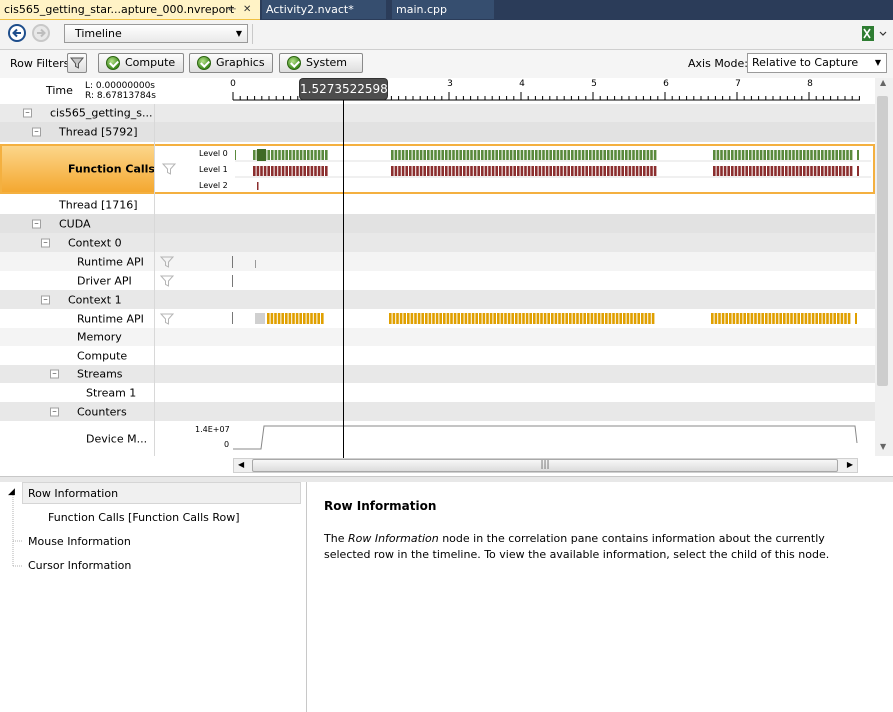  Describe the element at coordinates (553, 169) in the screenshot. I see `function-calls-track` at that location.